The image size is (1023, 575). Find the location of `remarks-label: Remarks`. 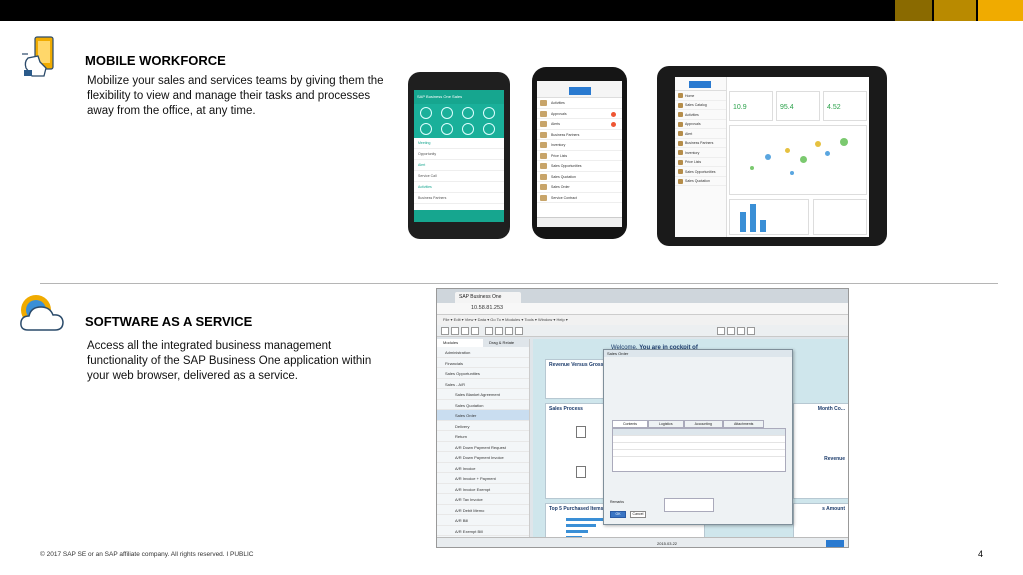

remarks-label: Remarks is located at coordinates (617, 502).